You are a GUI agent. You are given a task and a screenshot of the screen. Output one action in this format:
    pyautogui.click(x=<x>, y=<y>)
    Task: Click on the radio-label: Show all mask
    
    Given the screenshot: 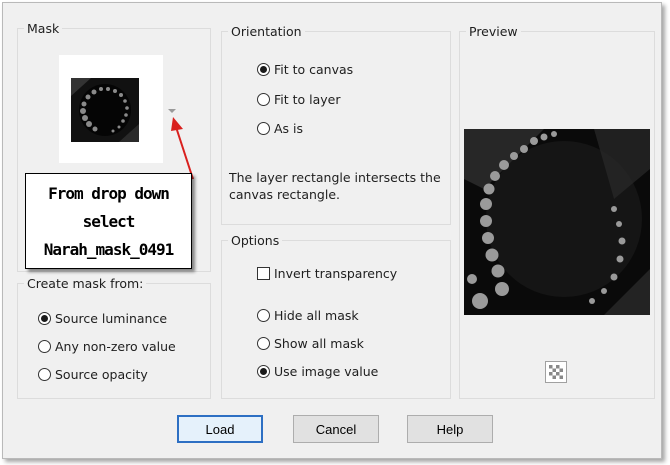 What is the action you would take?
    pyautogui.click(x=319, y=343)
    